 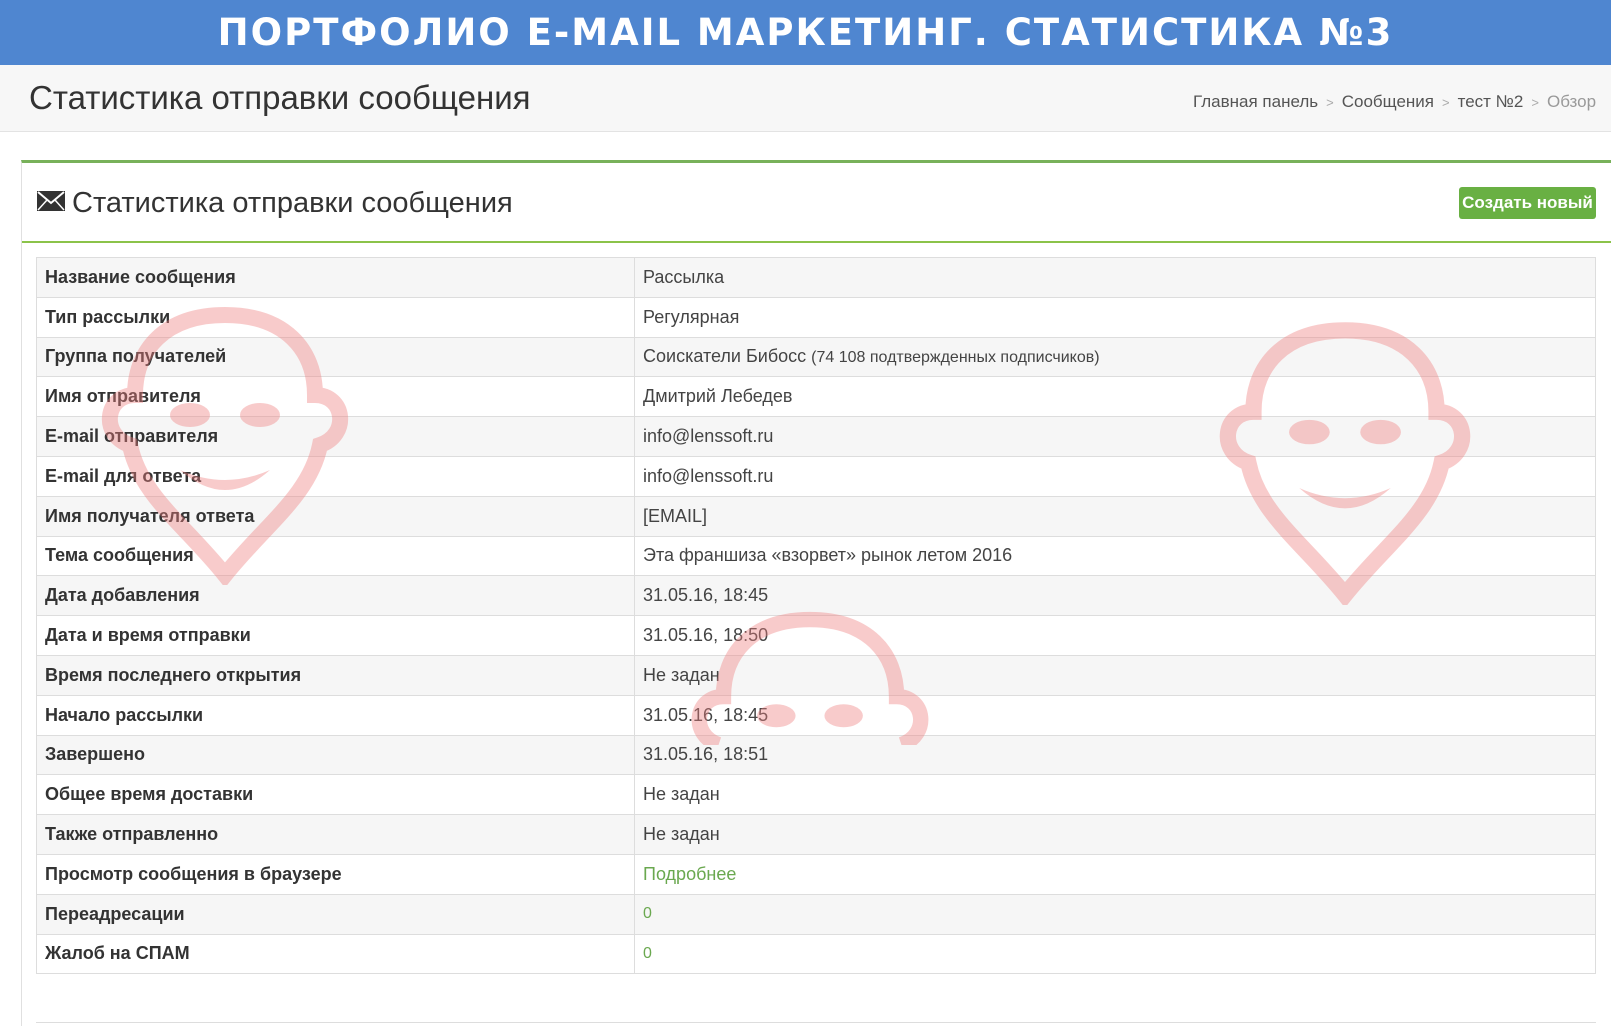 I want to click on breadcrumb-item-overview: Обзор, so click(x=1571, y=101).